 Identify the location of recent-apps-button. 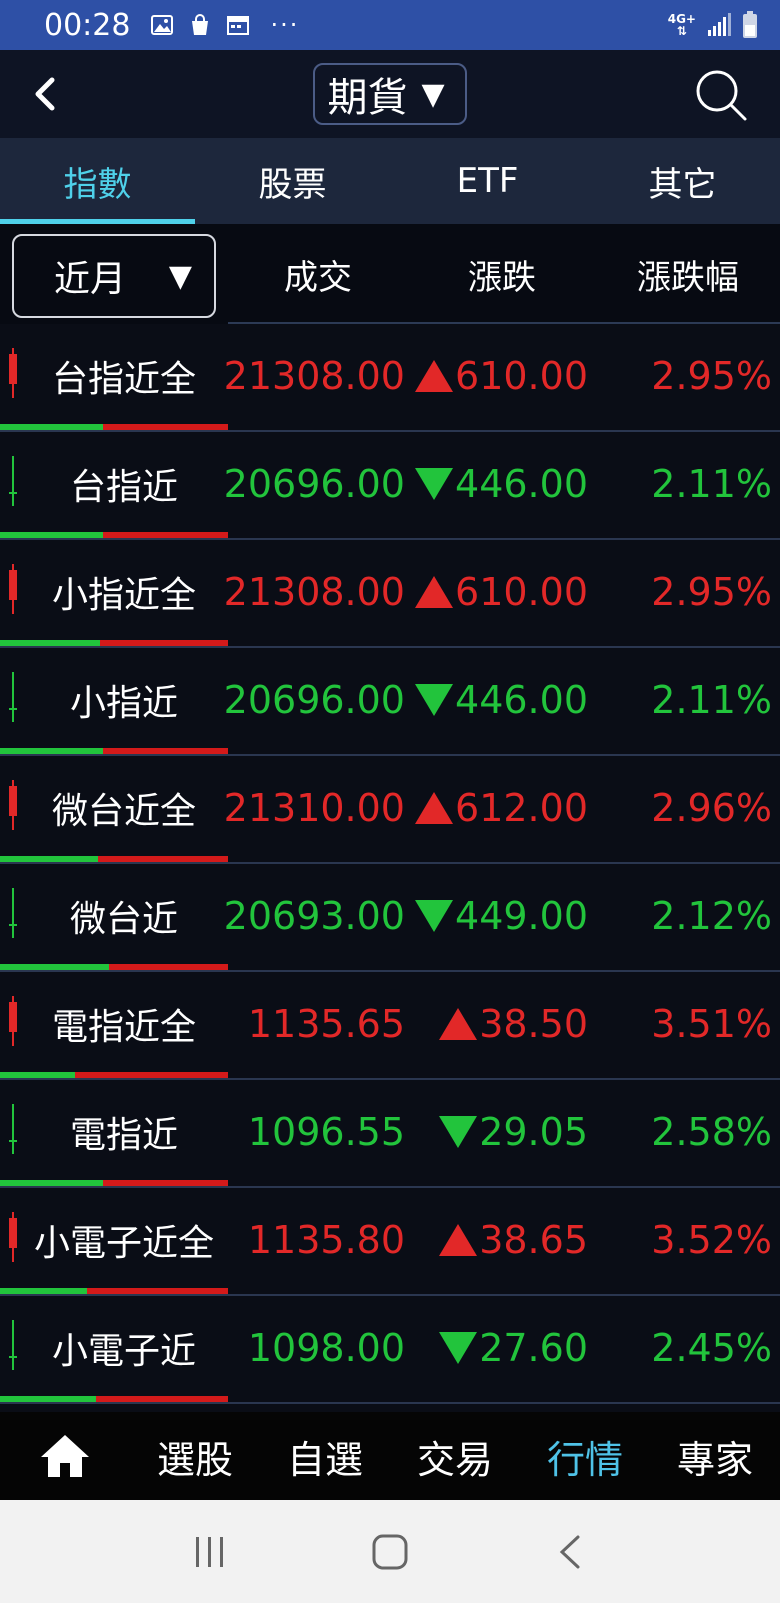
(210, 1552).